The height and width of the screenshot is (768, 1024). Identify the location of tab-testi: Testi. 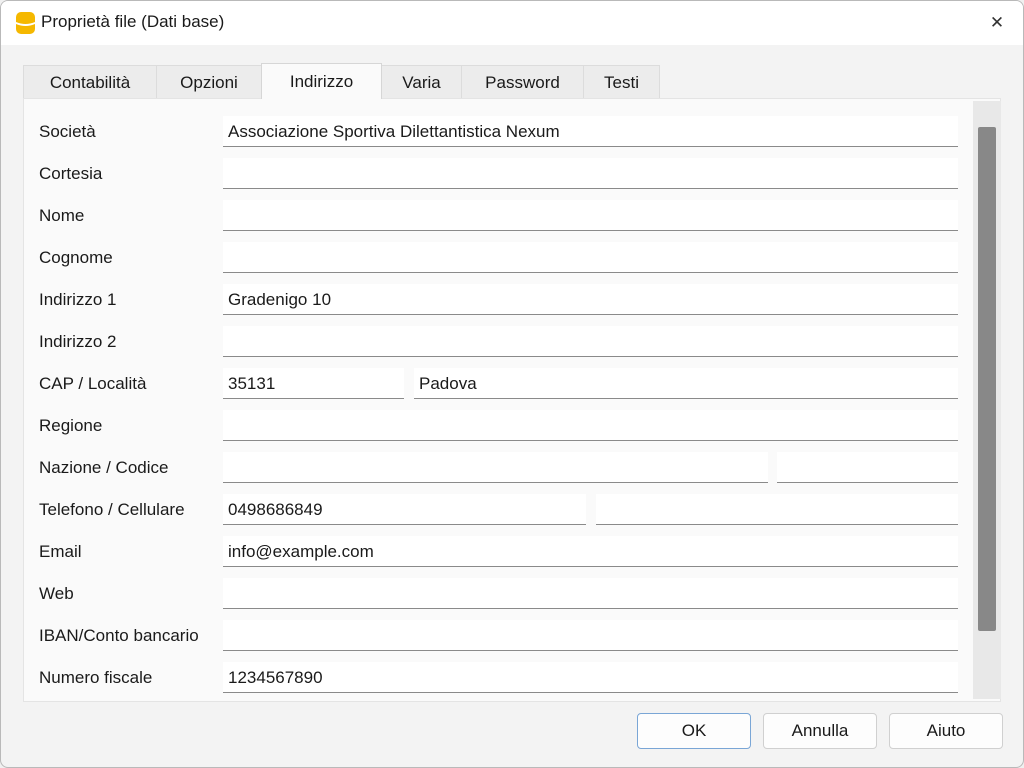
(621, 82).